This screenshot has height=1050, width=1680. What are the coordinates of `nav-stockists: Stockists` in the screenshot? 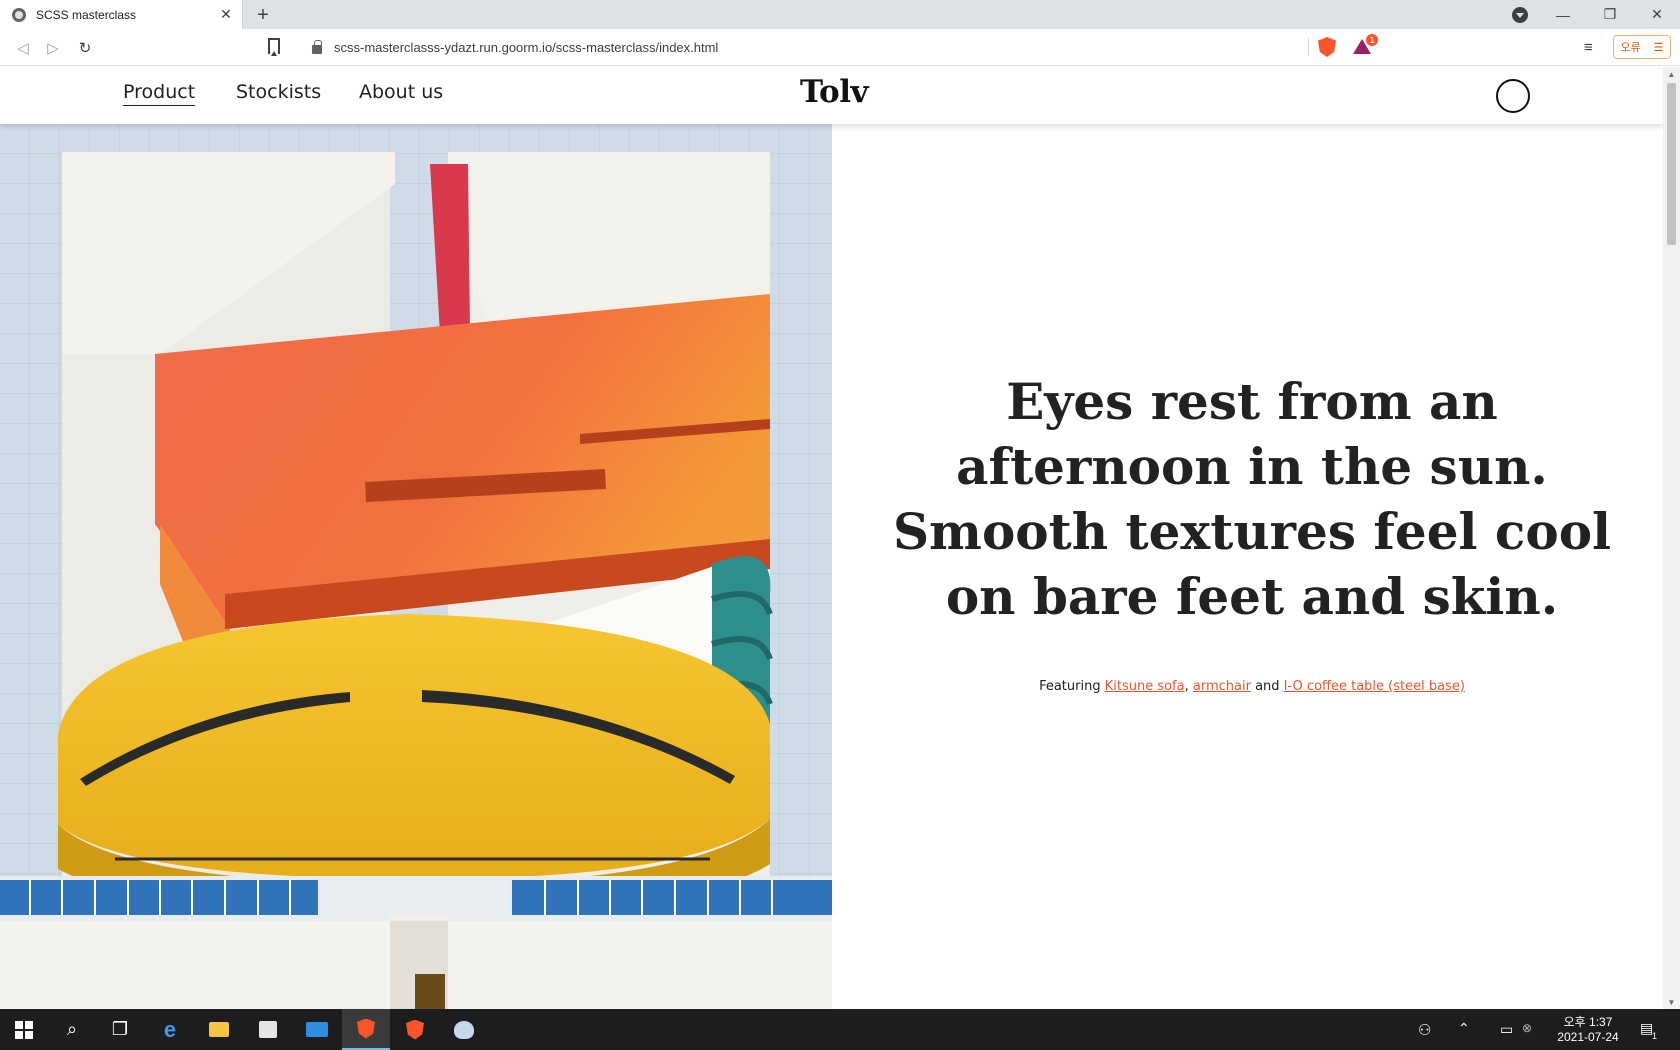 It's located at (278, 92).